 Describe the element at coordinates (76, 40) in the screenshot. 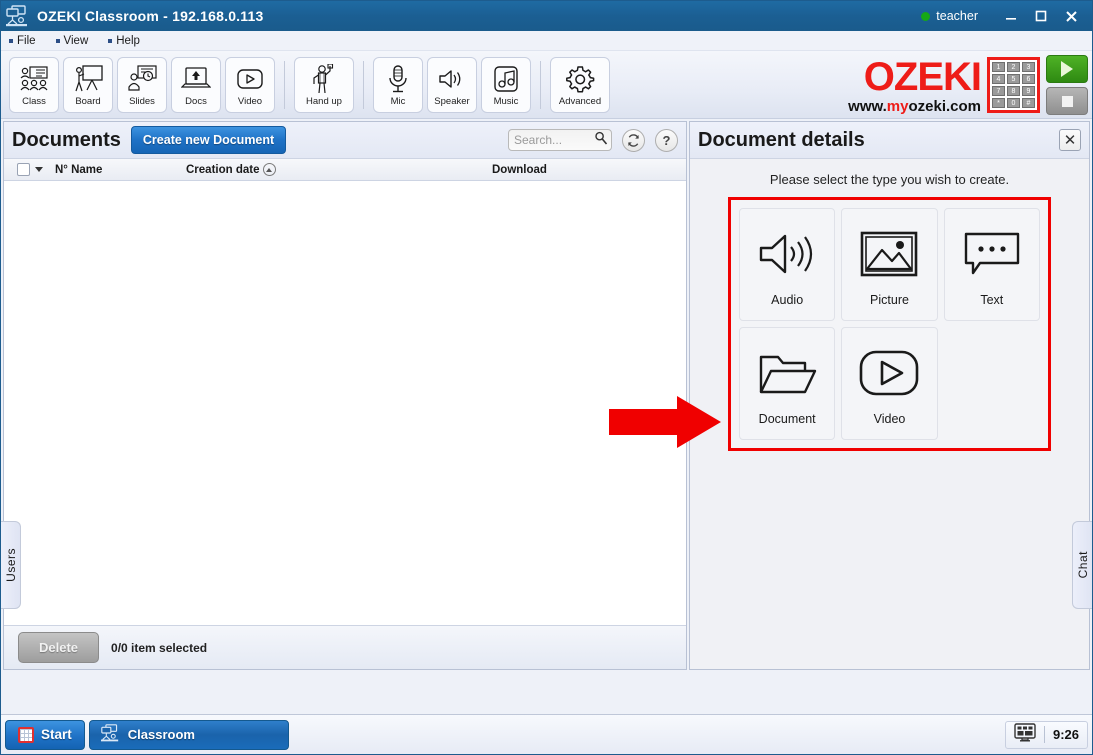

I see `menu-item-view-label: View` at that location.